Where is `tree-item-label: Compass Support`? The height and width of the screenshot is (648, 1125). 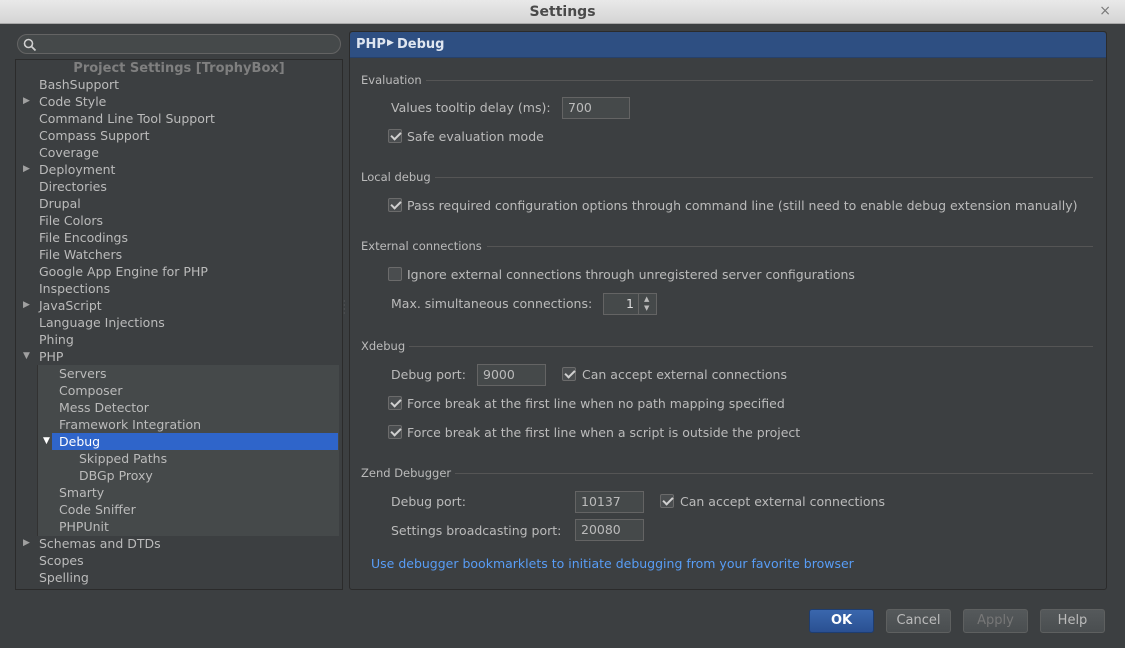
tree-item-label: Compass Support is located at coordinates (94, 135).